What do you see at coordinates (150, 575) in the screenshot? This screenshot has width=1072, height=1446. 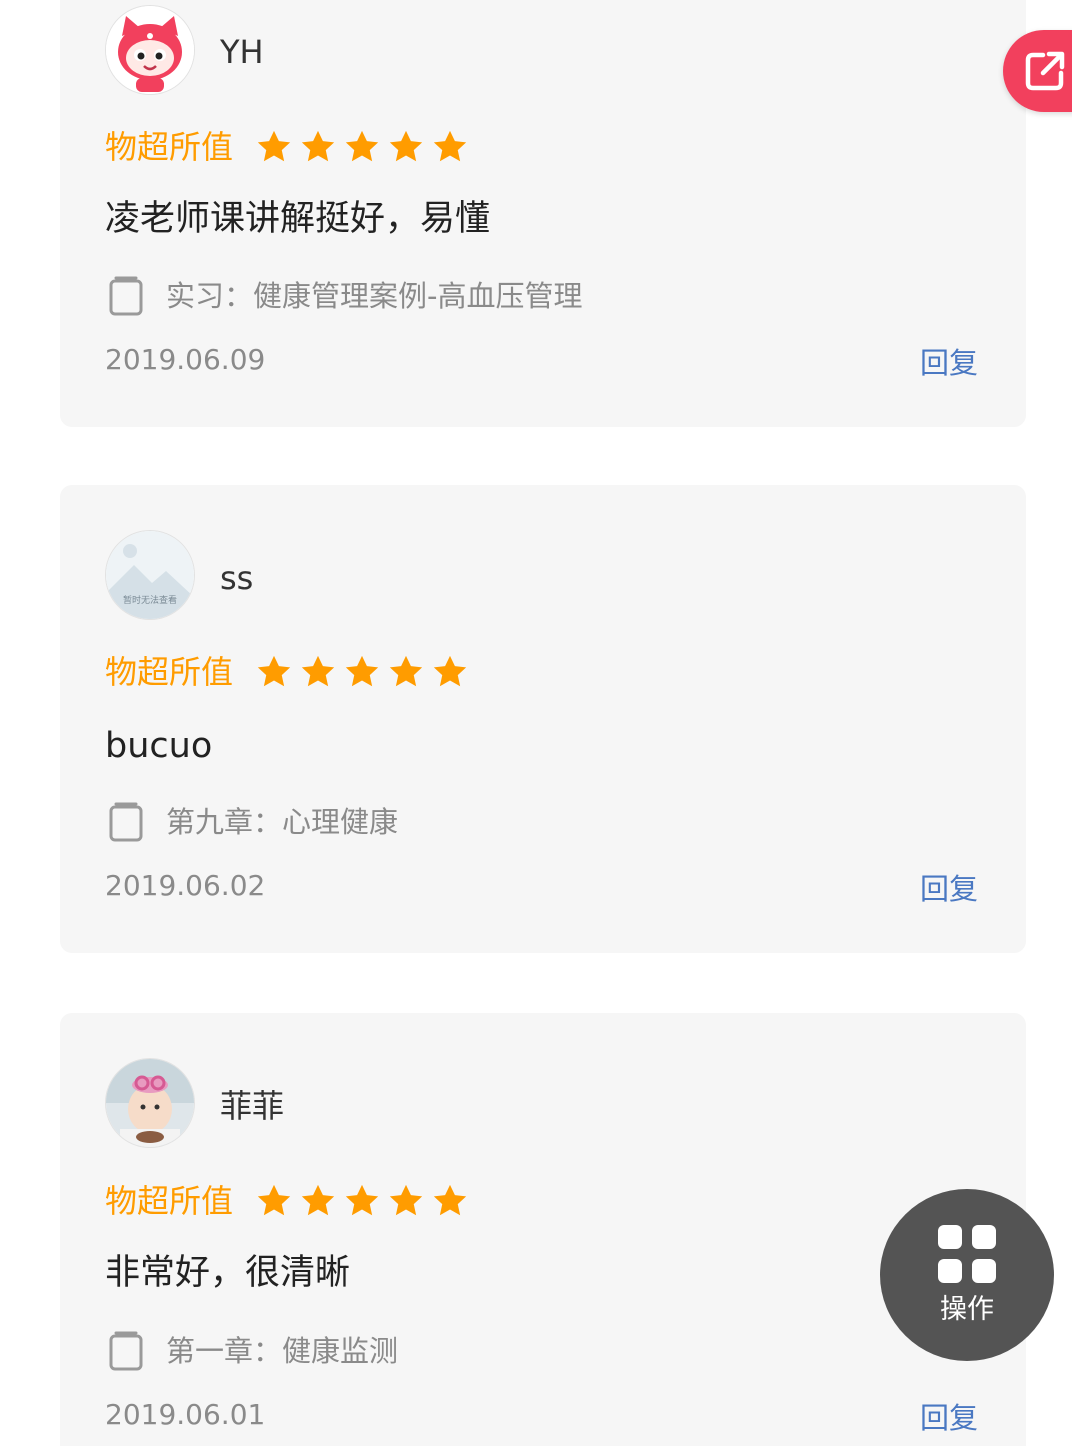 I see `avatar: 暂时无法查看` at bounding box center [150, 575].